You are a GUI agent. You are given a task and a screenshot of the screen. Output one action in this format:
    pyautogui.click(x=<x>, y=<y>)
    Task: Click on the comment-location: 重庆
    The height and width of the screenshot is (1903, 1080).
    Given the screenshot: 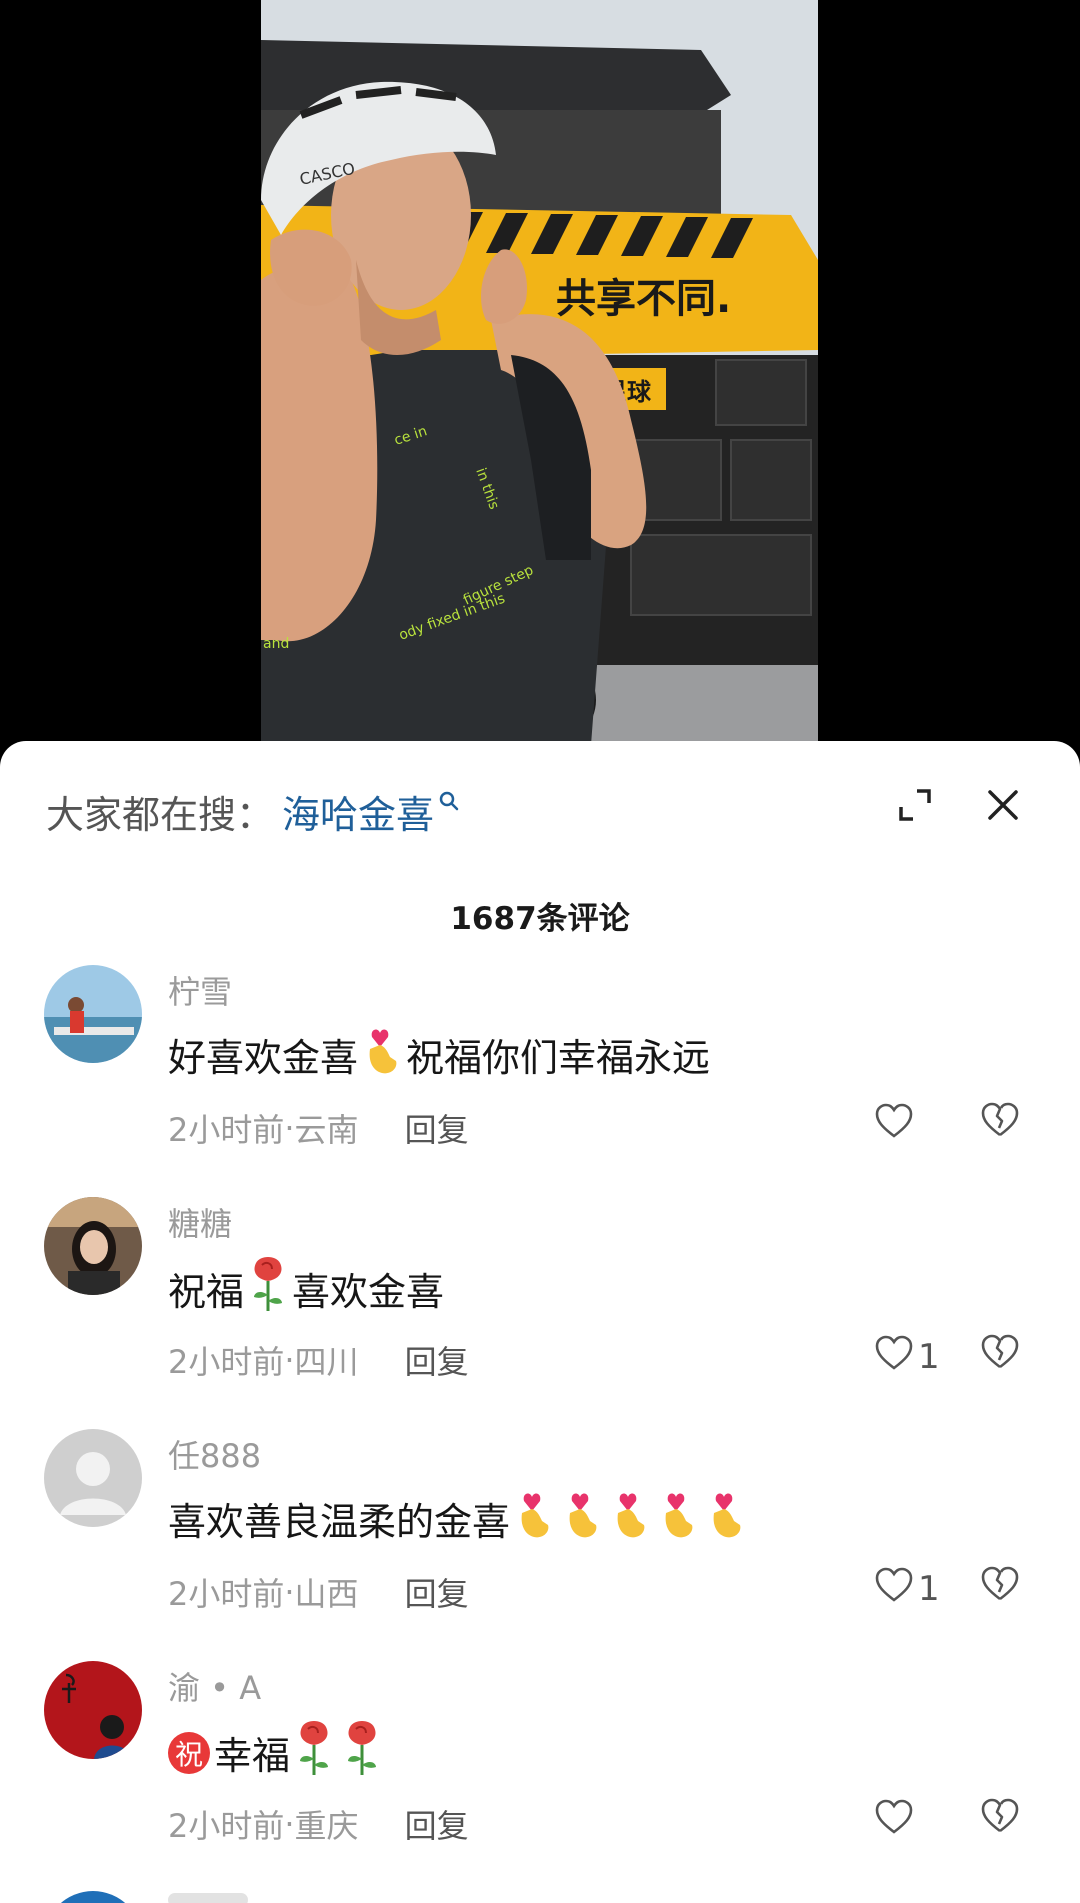 What is the action you would take?
    pyautogui.click(x=326, y=1826)
    